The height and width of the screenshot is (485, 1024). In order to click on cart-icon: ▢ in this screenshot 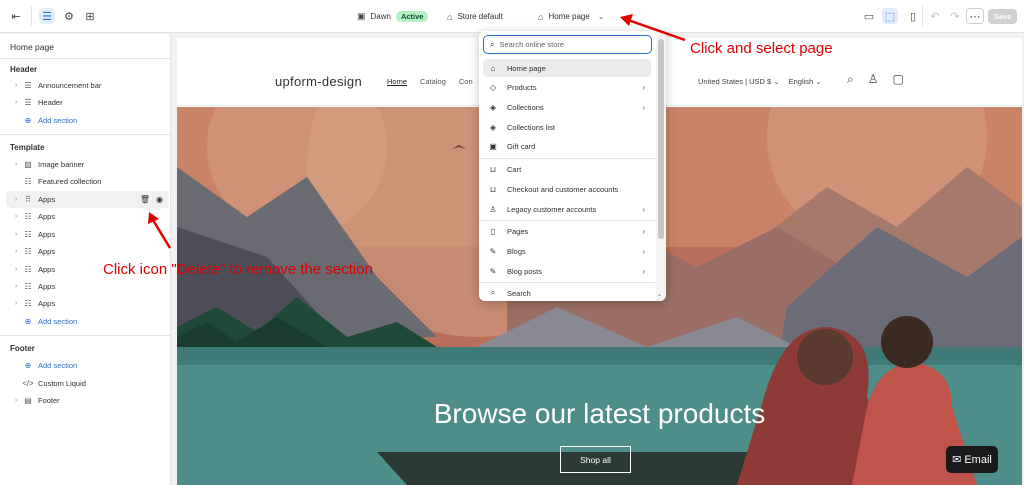, I will do `click(898, 79)`.